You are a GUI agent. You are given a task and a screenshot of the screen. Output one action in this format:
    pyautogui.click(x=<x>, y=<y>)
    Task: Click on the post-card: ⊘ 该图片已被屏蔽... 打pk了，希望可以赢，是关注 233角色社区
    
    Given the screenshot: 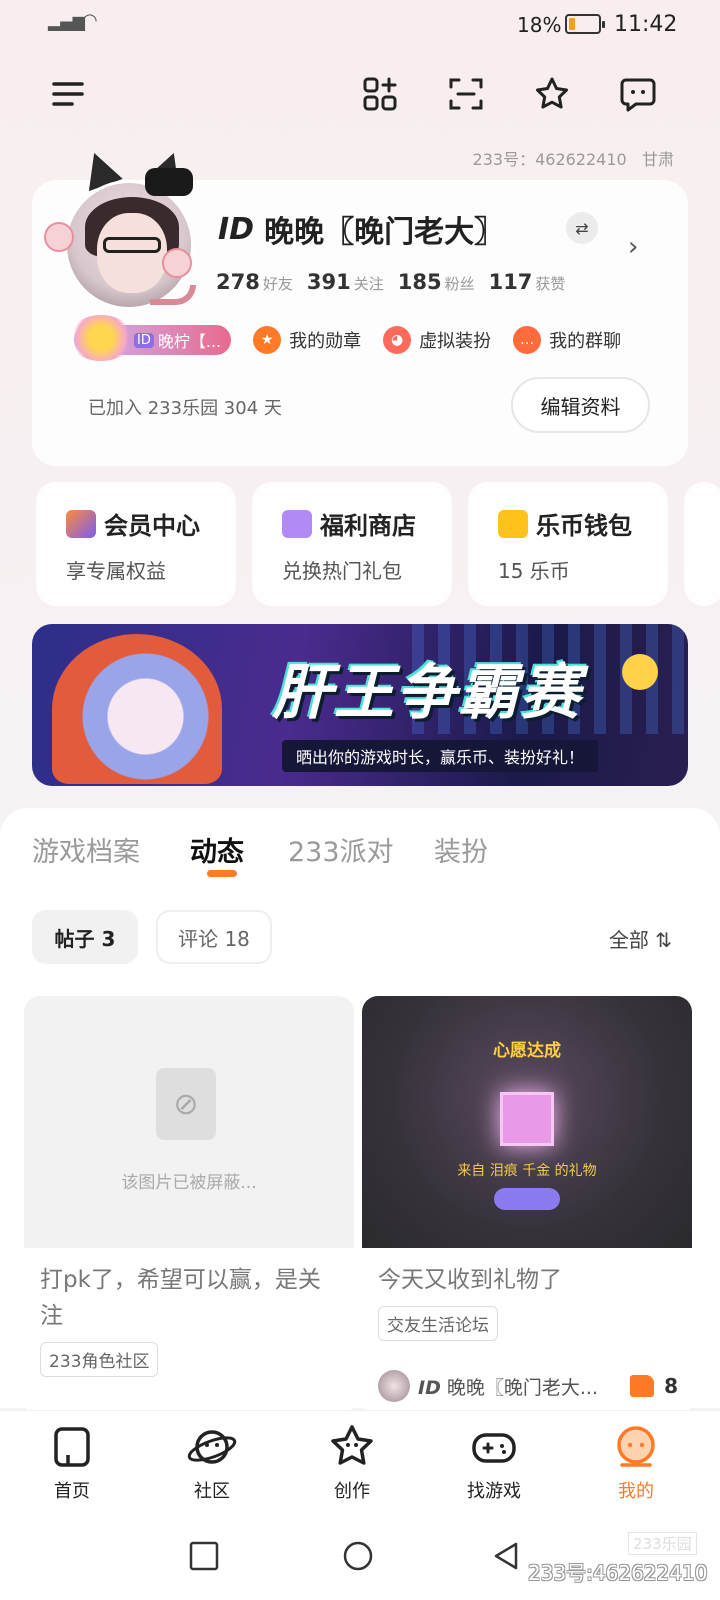 What is the action you would take?
    pyautogui.click(x=189, y=1206)
    